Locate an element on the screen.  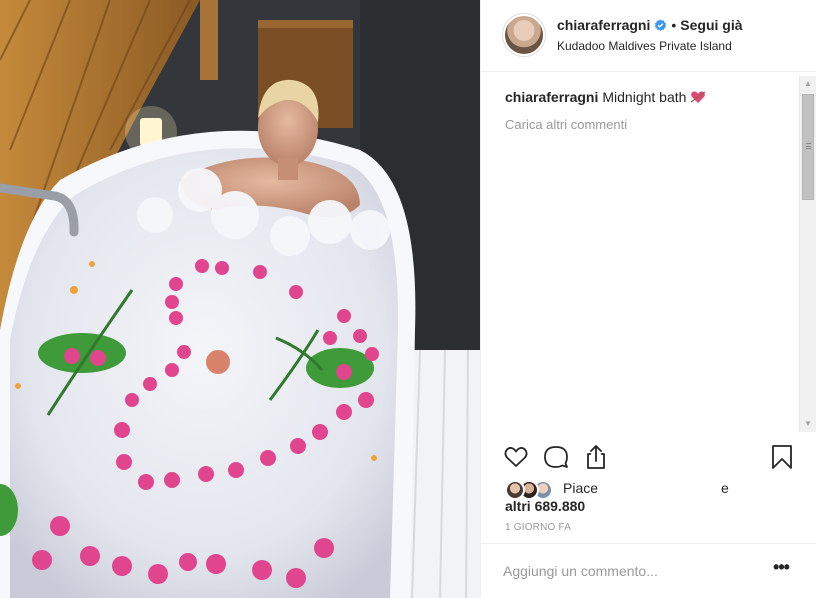
share-upload-icon is located at coordinates (596, 457).